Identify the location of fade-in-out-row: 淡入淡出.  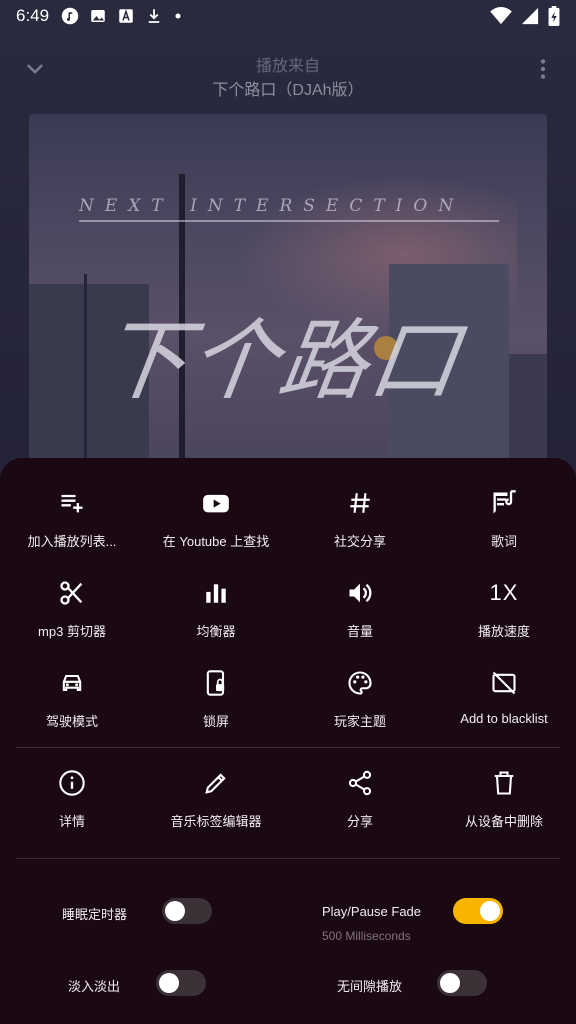
(94, 985).